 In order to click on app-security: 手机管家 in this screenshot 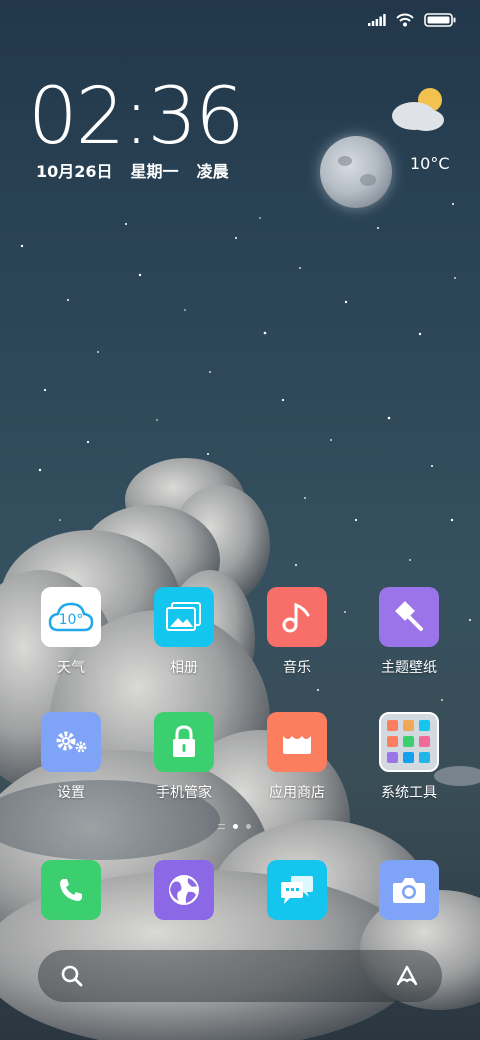, I will do `click(184, 757)`.